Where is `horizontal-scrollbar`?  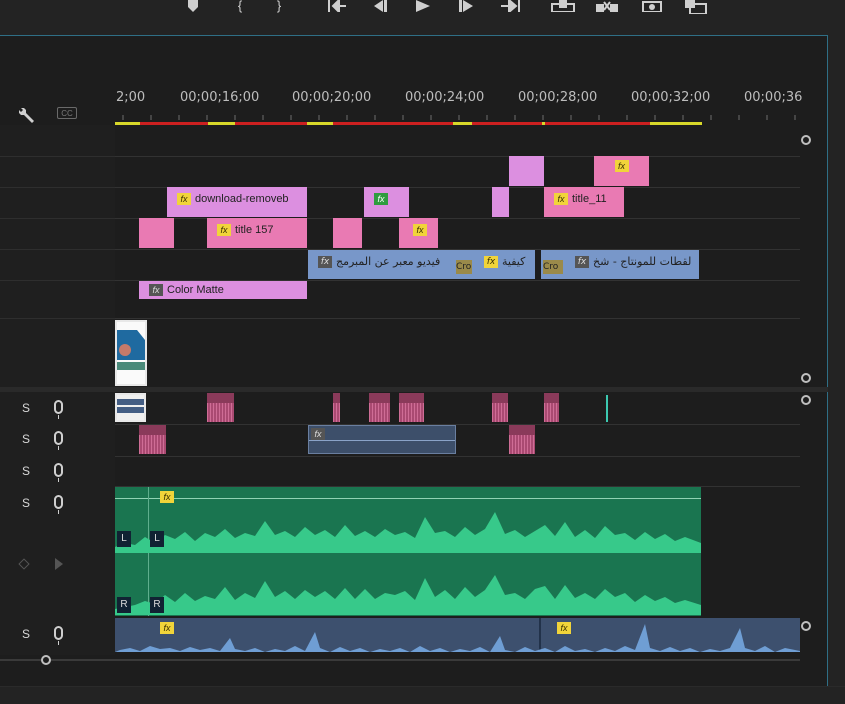
horizontal-scrollbar is located at coordinates (400, 660).